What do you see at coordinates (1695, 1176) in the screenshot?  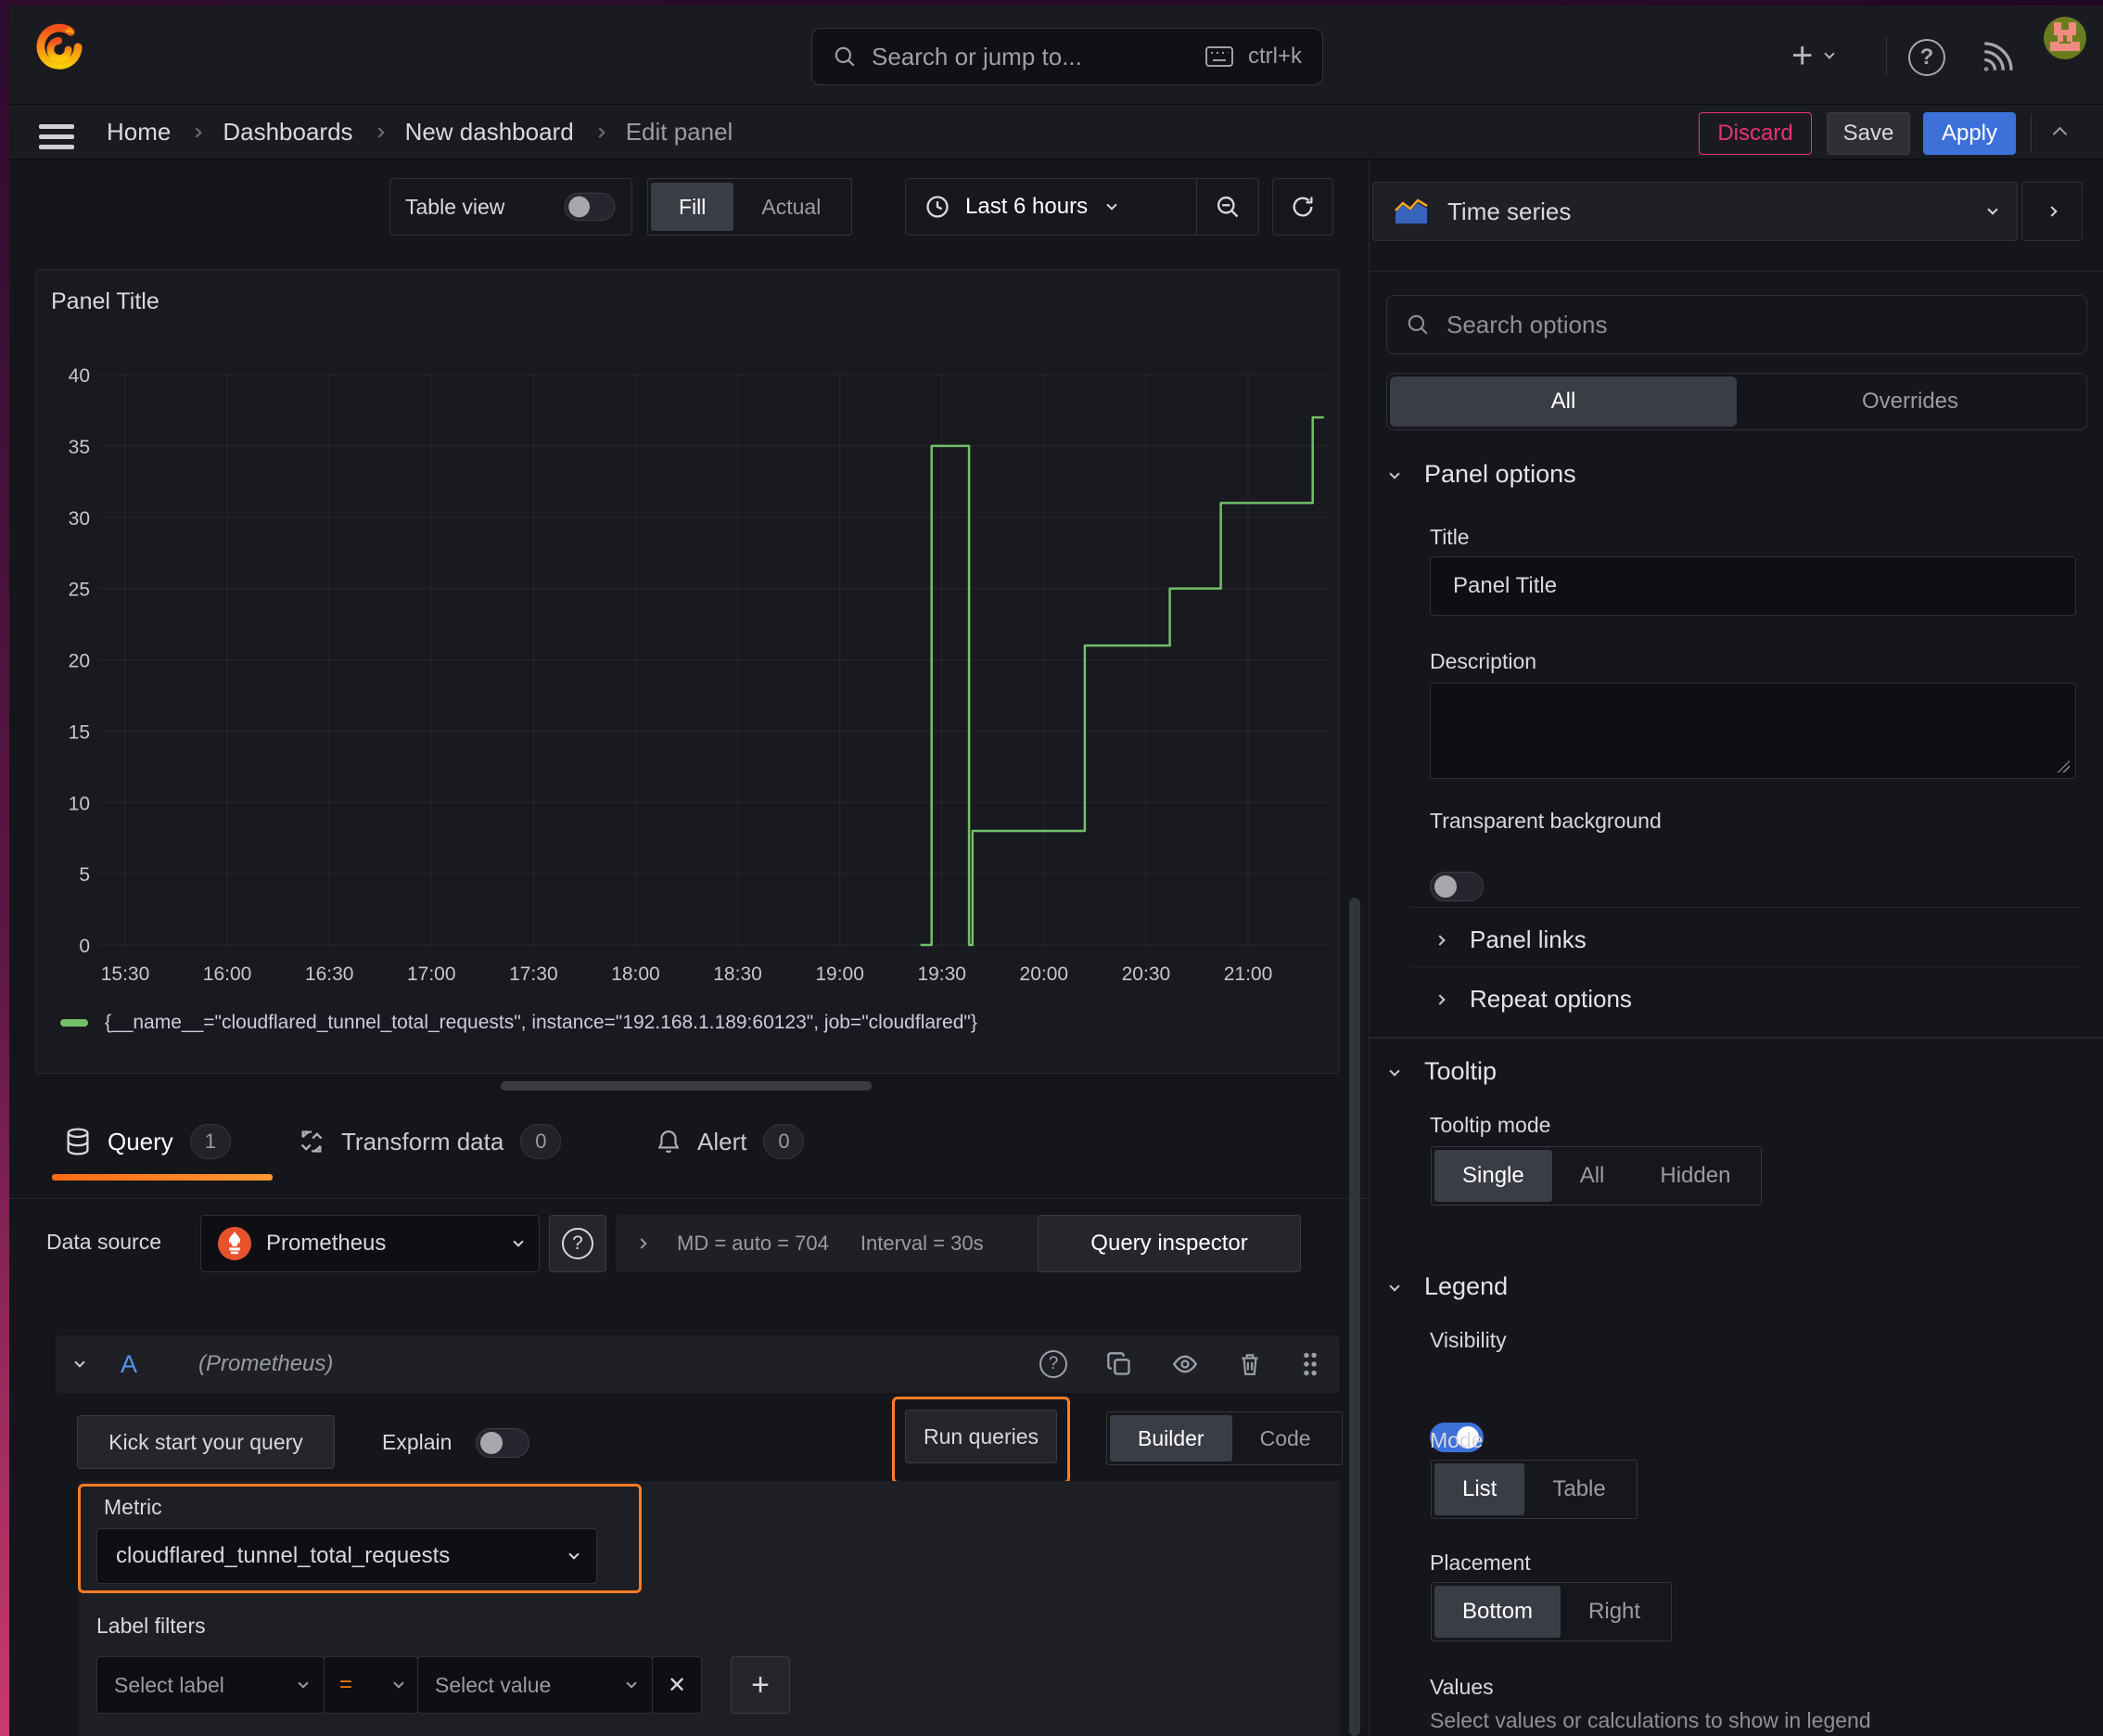 I see `tooltip-mode-hidden: Hidden` at bounding box center [1695, 1176].